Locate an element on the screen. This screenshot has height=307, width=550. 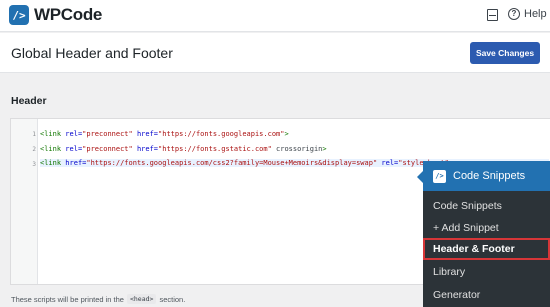
head-tag-chip: <head> is located at coordinates (141, 299).